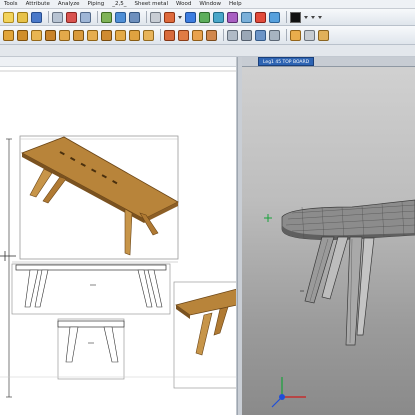 Image resolution: width=415 pixels, height=415 pixels. I want to click on menu-tools: Tools, so click(11, 4).